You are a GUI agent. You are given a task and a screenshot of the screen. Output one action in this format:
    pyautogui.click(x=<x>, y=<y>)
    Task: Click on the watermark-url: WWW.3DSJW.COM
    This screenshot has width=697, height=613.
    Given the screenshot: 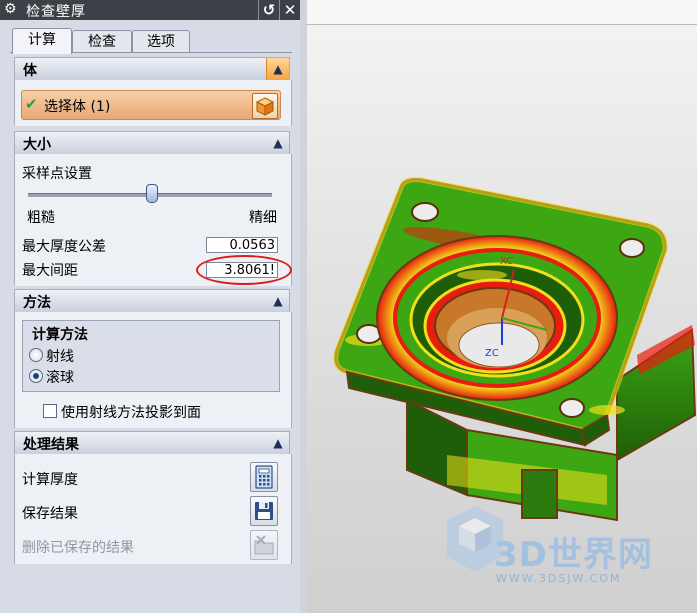 What is the action you would take?
    pyautogui.click(x=559, y=578)
    